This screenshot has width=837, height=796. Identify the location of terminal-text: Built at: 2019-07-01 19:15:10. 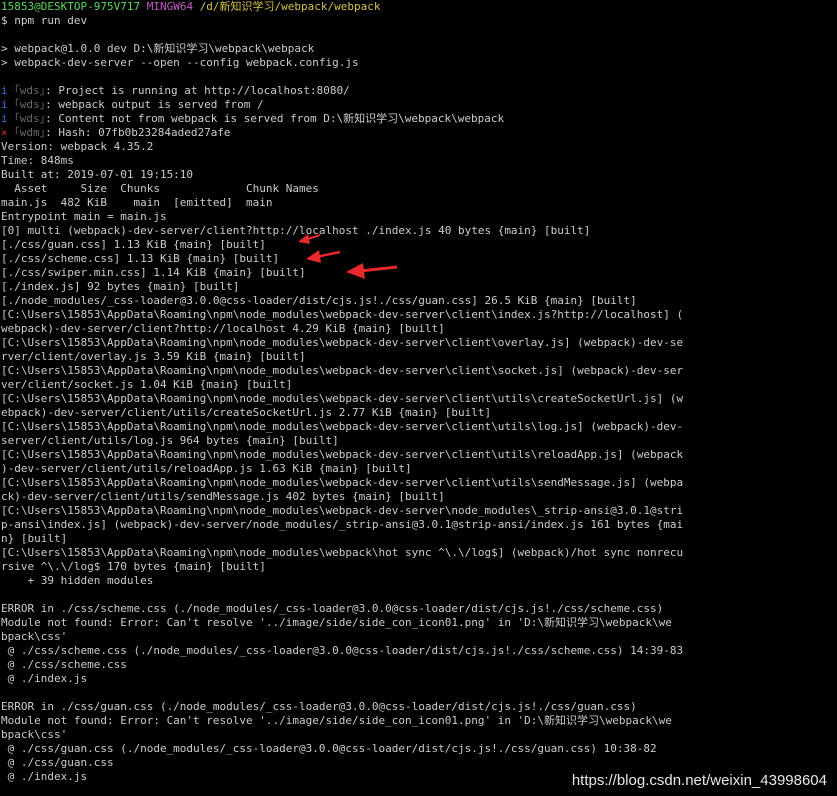
(97, 174).